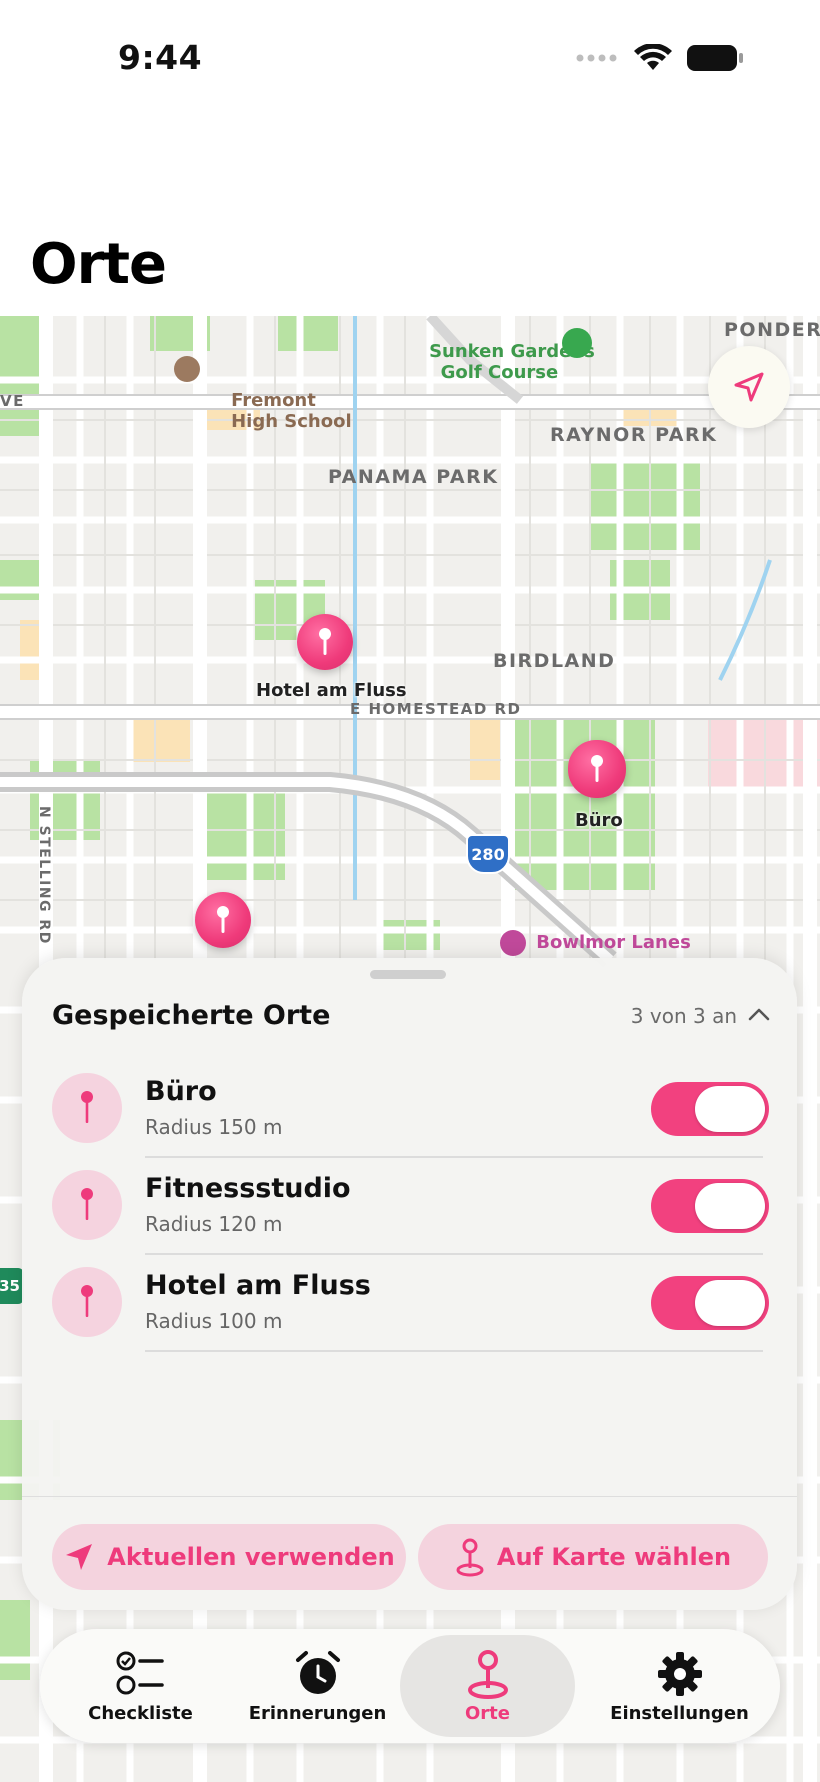 The image size is (820, 1782). What do you see at coordinates (409, 1496) in the screenshot?
I see `sheet-footer-divider` at bounding box center [409, 1496].